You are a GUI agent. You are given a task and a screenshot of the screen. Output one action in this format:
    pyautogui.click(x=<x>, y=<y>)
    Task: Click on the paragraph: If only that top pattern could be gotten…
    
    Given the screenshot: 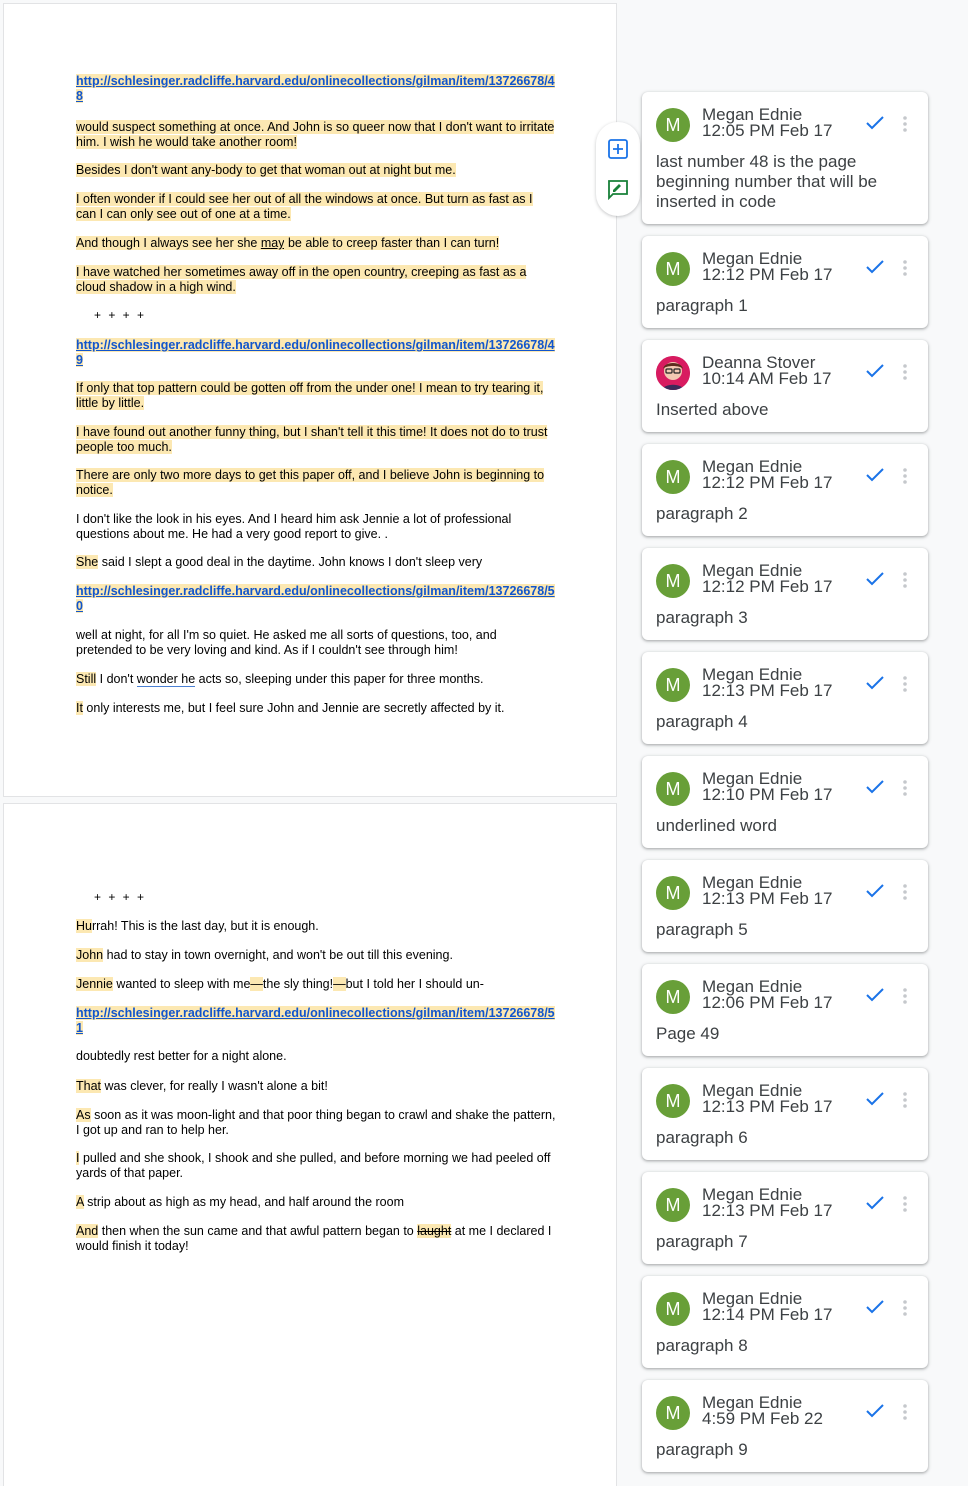 What is the action you would take?
    pyautogui.click(x=316, y=395)
    